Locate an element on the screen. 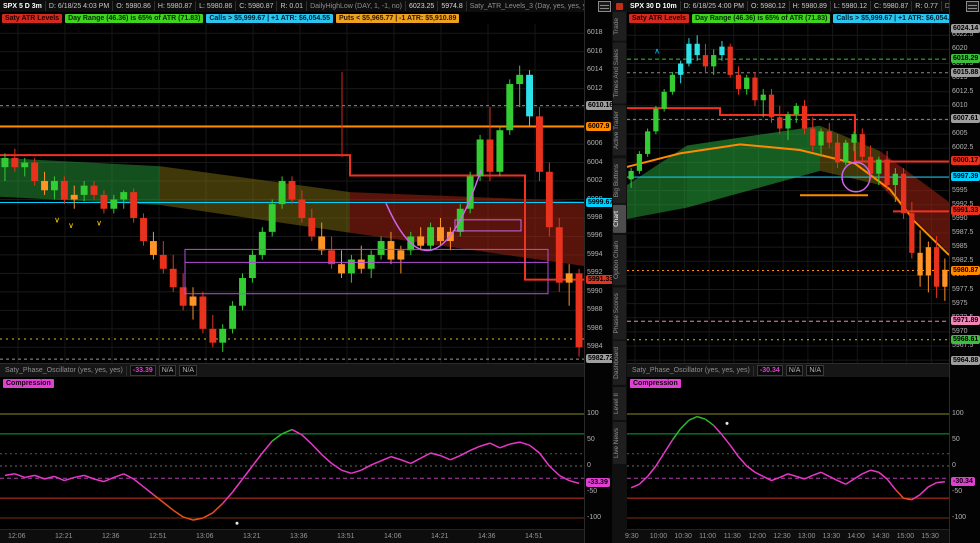 This screenshot has height=543, width=980. right-oscillator-chart is located at coordinates (788, 452).